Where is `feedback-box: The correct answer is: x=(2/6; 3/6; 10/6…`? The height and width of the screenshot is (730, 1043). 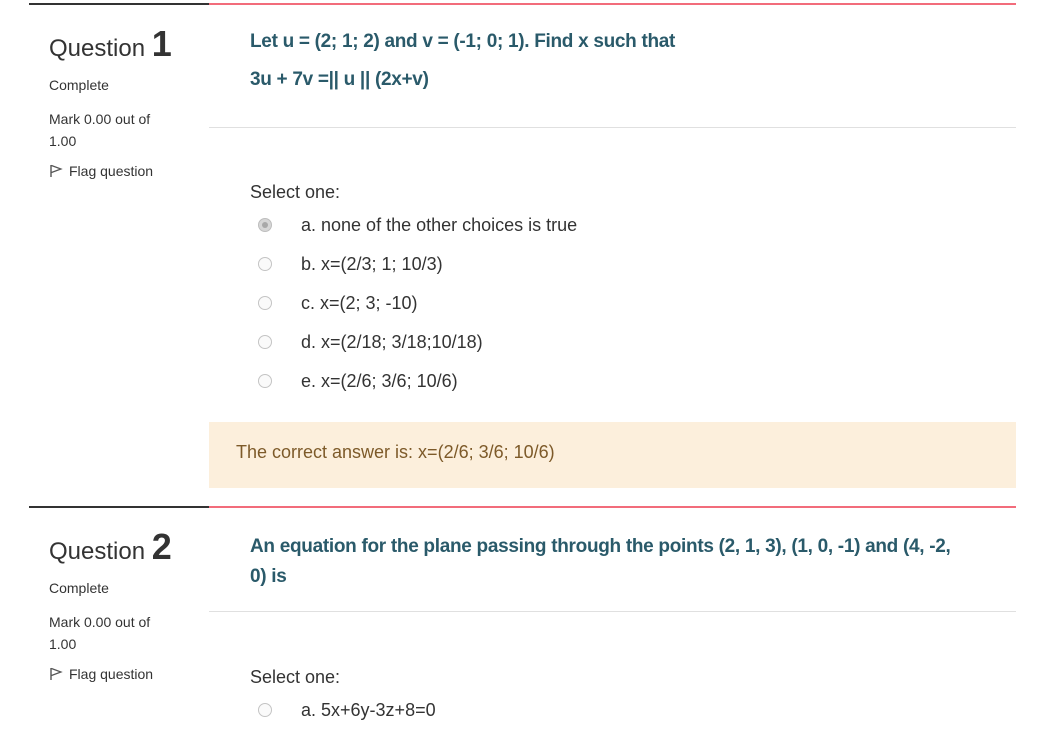
feedback-box: The correct answer is: x=(2/6; 3/6; 10/6… is located at coordinates (612, 455).